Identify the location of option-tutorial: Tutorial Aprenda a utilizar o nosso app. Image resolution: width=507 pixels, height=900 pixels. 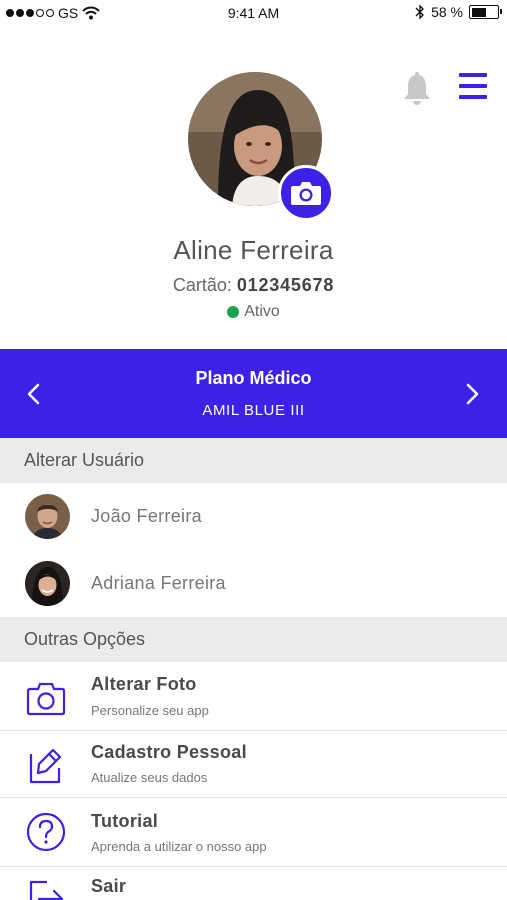
(253, 831).